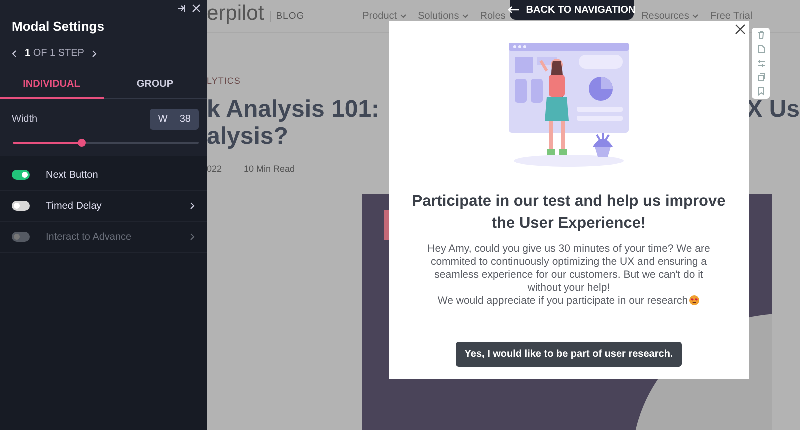  Describe the element at coordinates (174, 119) in the screenshot. I see `width-field: W 38` at that location.